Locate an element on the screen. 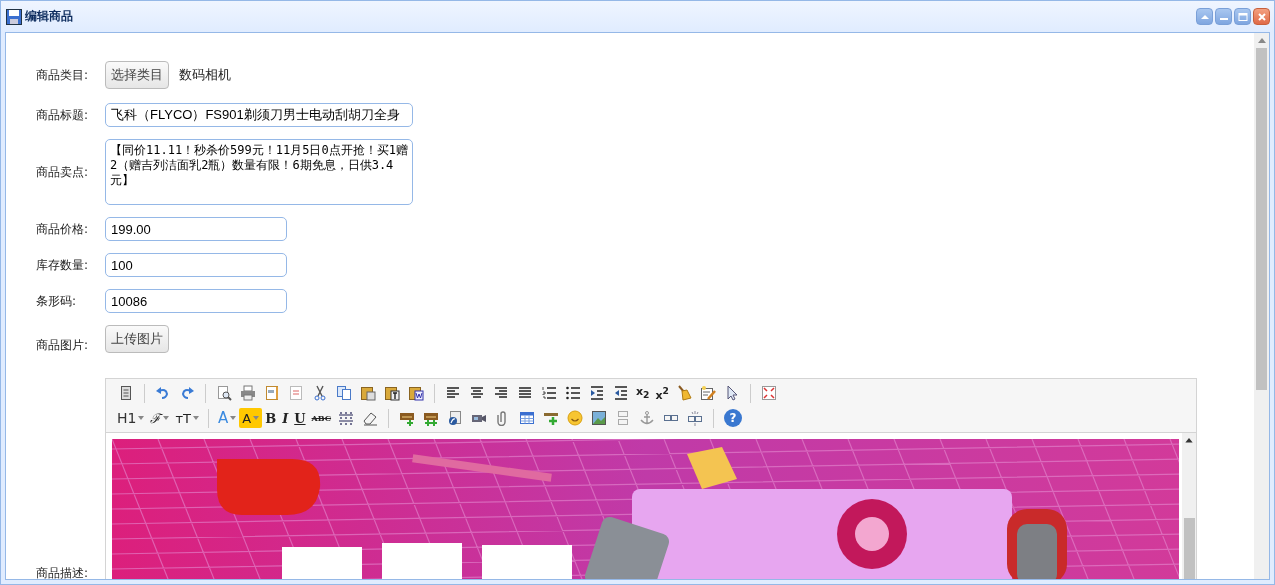  font-family-dropdown: ℱ is located at coordinates (160, 418).